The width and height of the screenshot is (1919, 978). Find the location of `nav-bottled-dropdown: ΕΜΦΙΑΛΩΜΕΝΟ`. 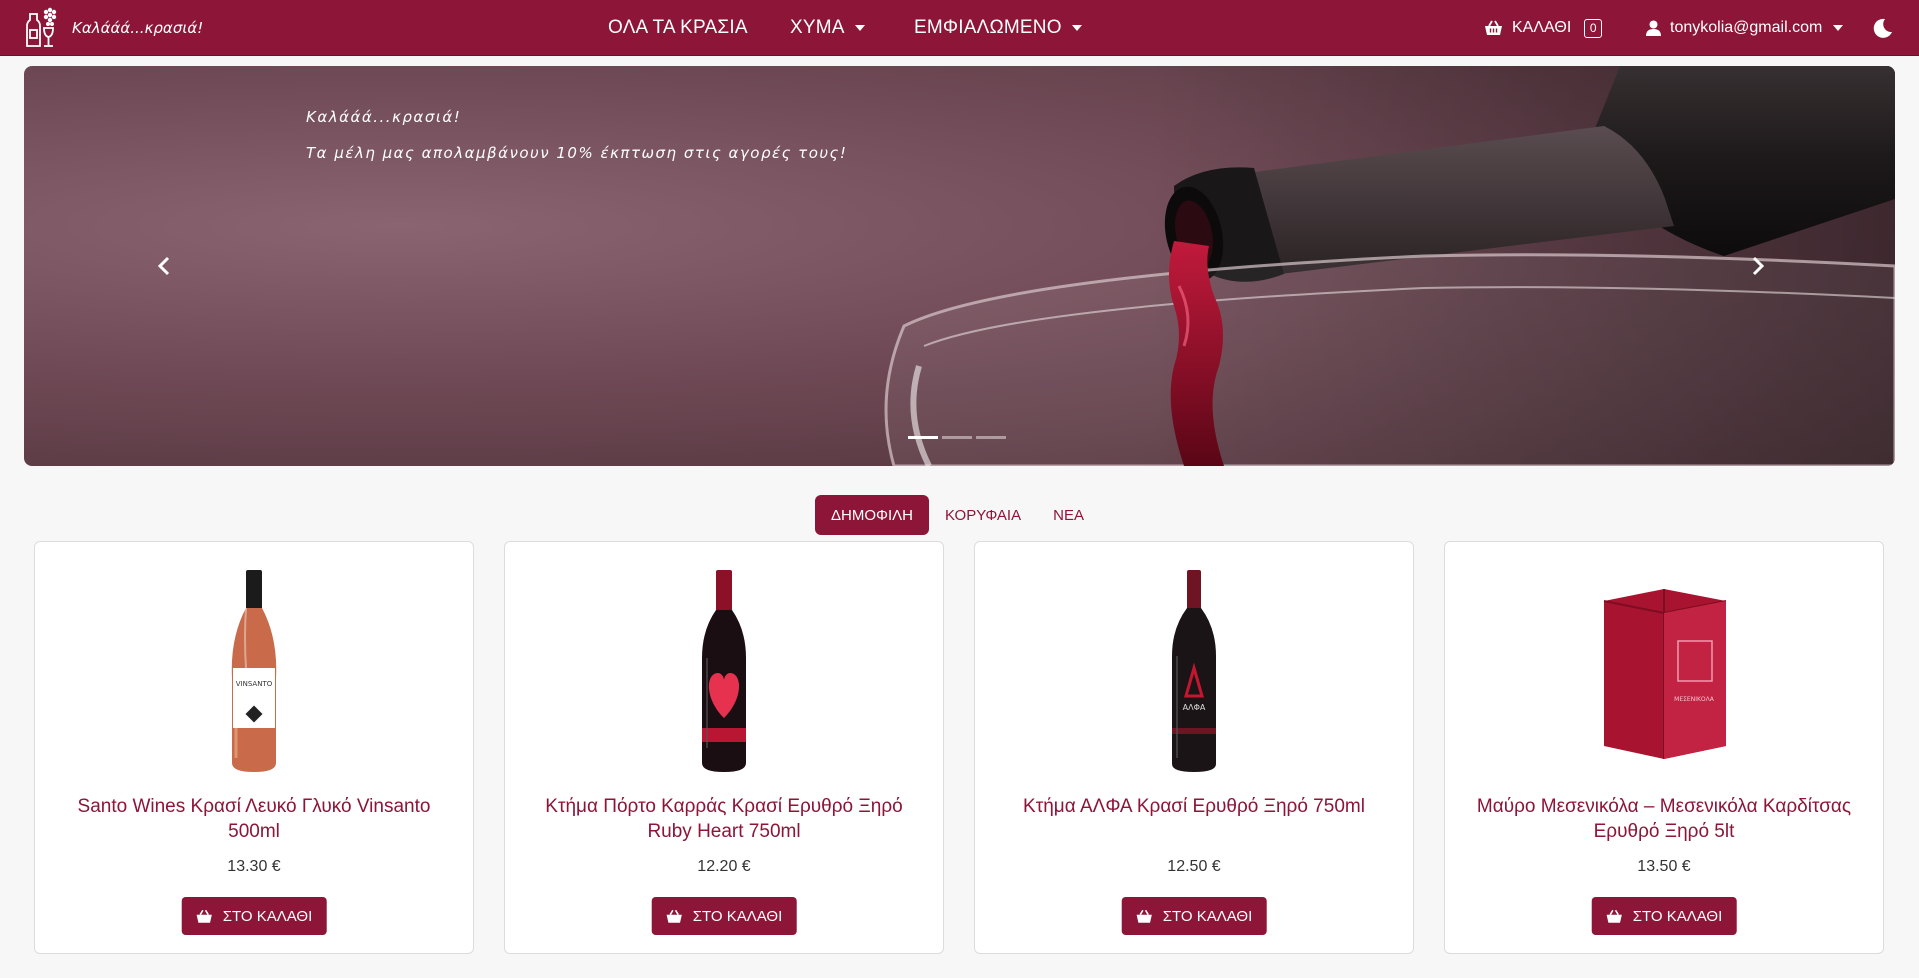

nav-bottled-dropdown: ΕΜΦΙΑΛΩΜΕΝΟ is located at coordinates (998, 28).